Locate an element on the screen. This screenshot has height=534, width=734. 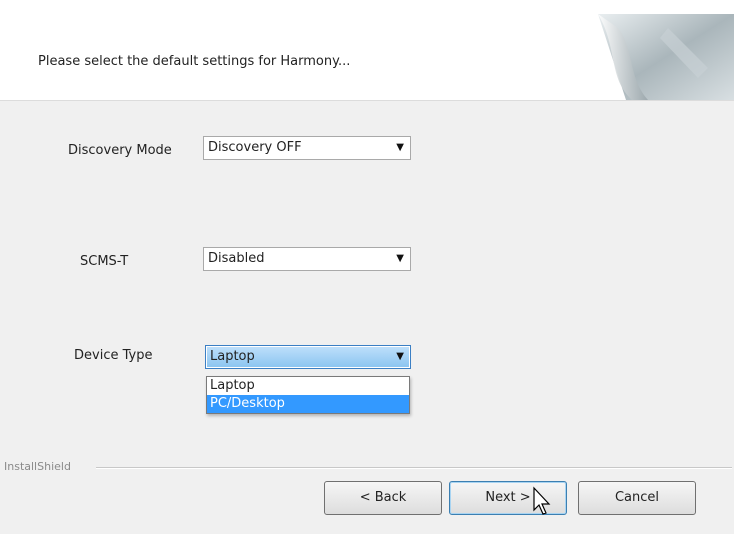
discovery-mode-label: Discovery Mode is located at coordinates (120, 150).